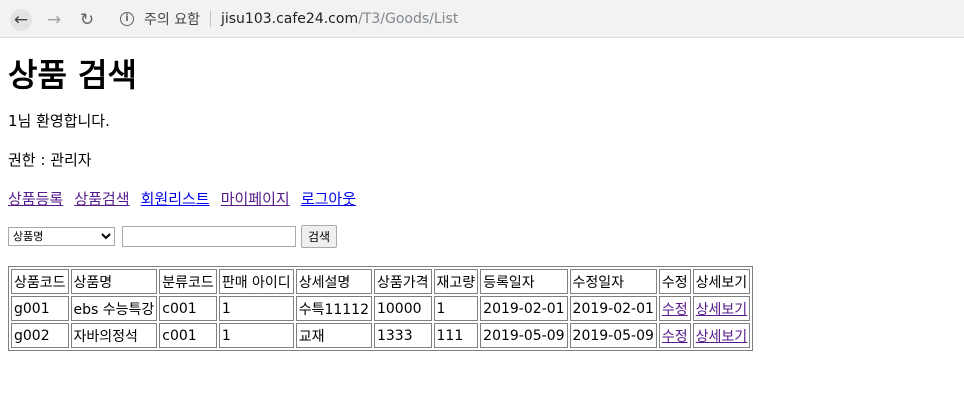  Describe the element at coordinates (54, 20) in the screenshot. I see `forward-arrow-icon: →` at that location.